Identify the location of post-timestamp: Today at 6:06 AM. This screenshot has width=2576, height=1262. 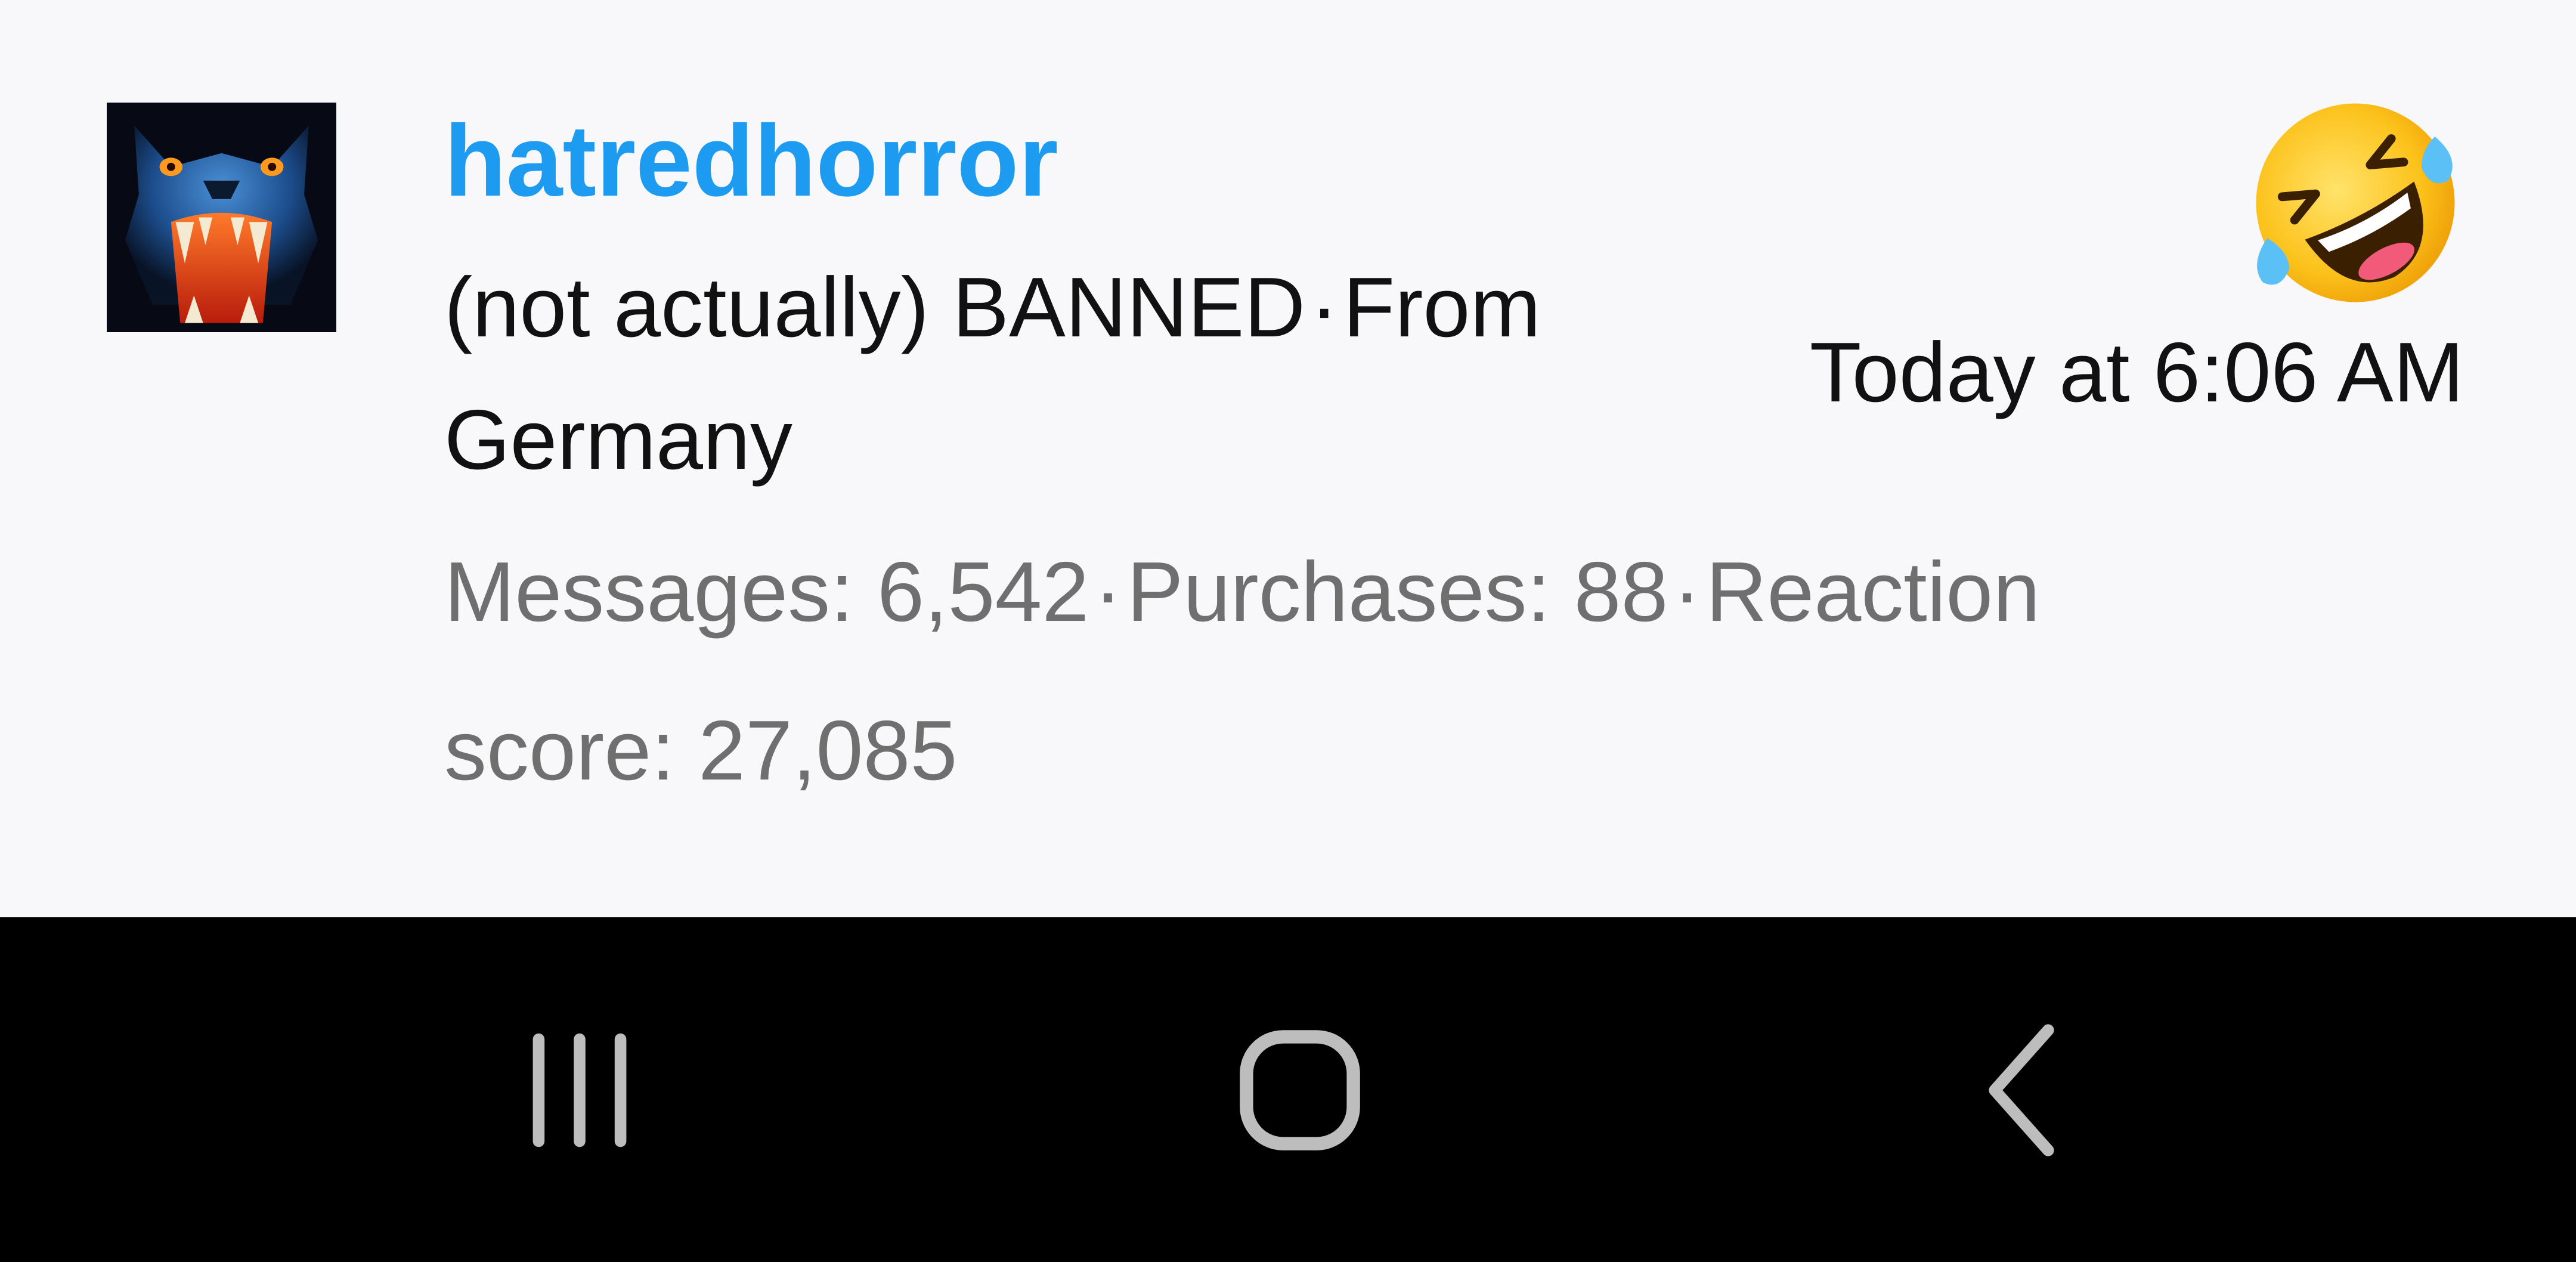
(2137, 373).